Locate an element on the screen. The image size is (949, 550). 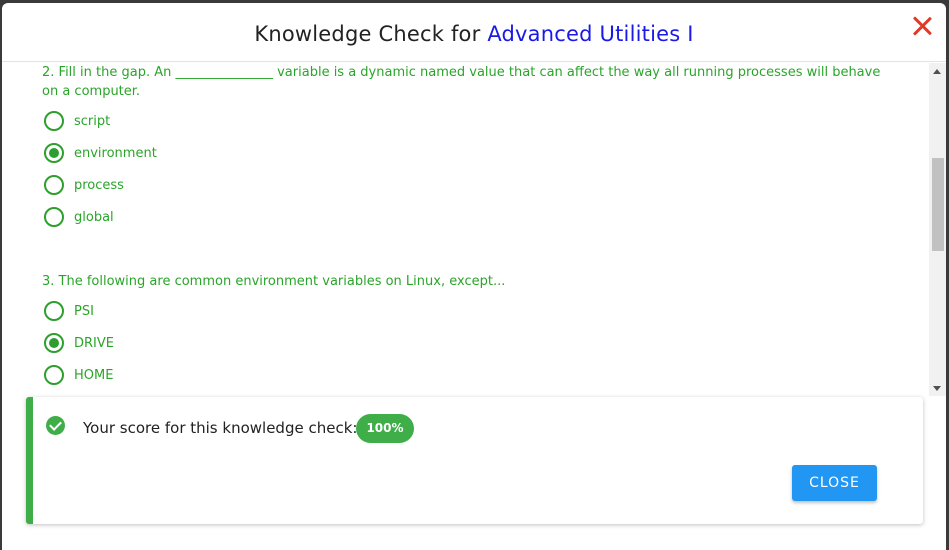
option-label: environment is located at coordinates (115, 153).